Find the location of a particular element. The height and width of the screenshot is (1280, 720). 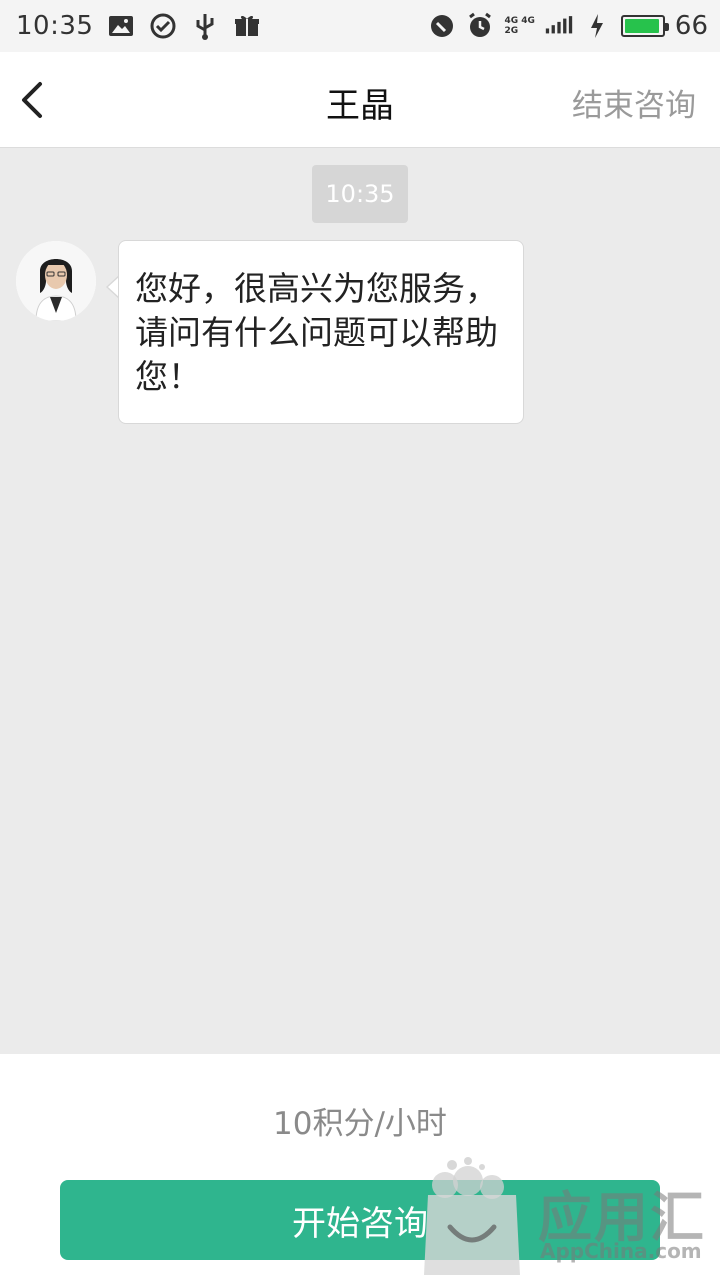

alarm-icon is located at coordinates (480, 26).